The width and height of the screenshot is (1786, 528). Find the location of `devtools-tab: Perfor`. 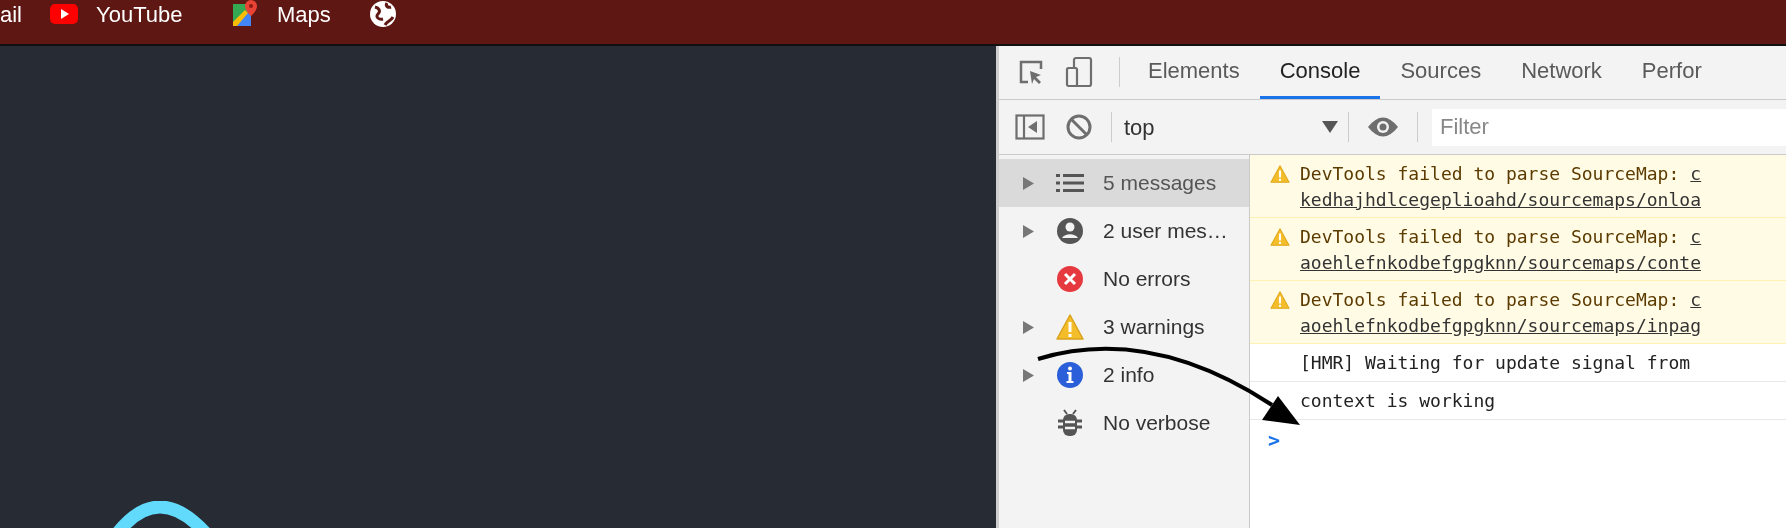

devtools-tab: Perfor is located at coordinates (1671, 72).